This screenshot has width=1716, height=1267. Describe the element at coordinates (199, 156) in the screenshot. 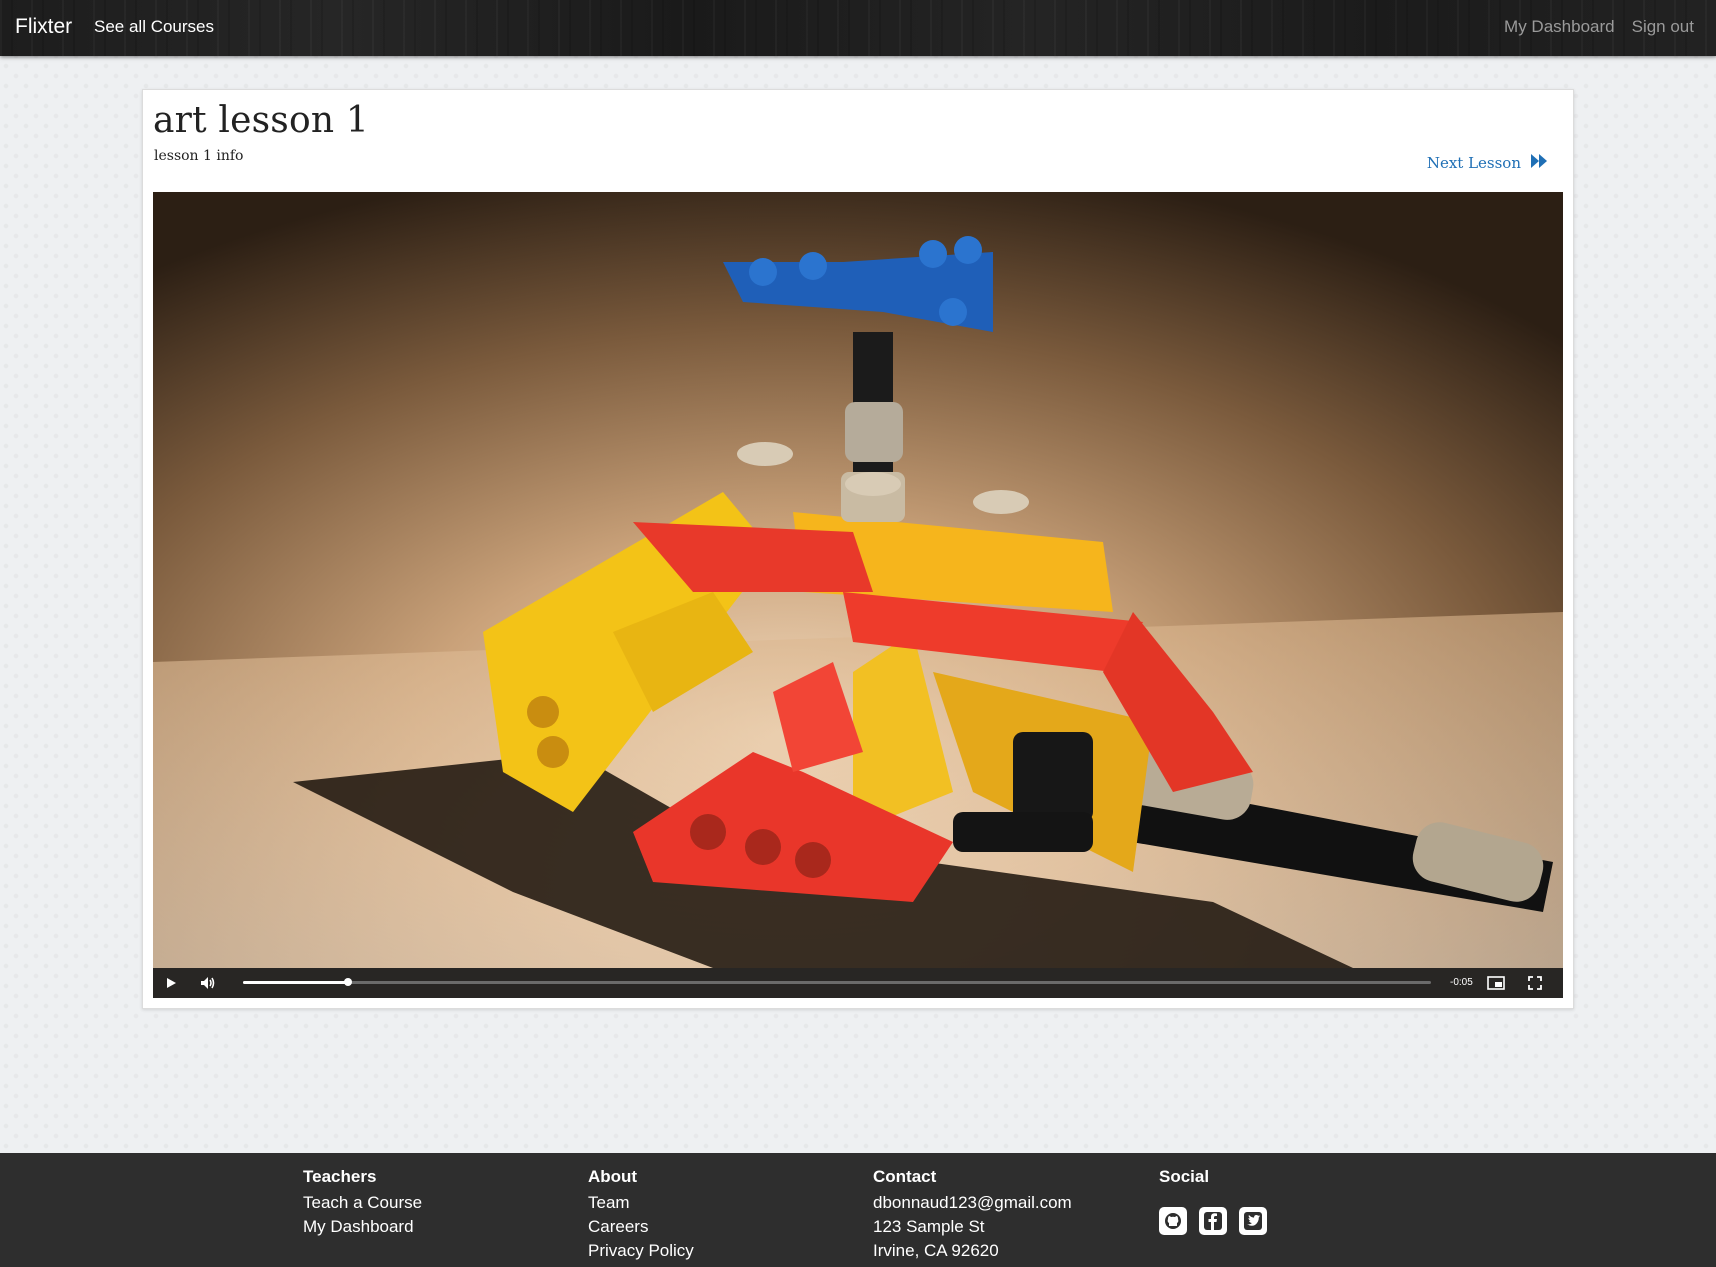

I see `lesson-info: lesson 1 info` at that location.